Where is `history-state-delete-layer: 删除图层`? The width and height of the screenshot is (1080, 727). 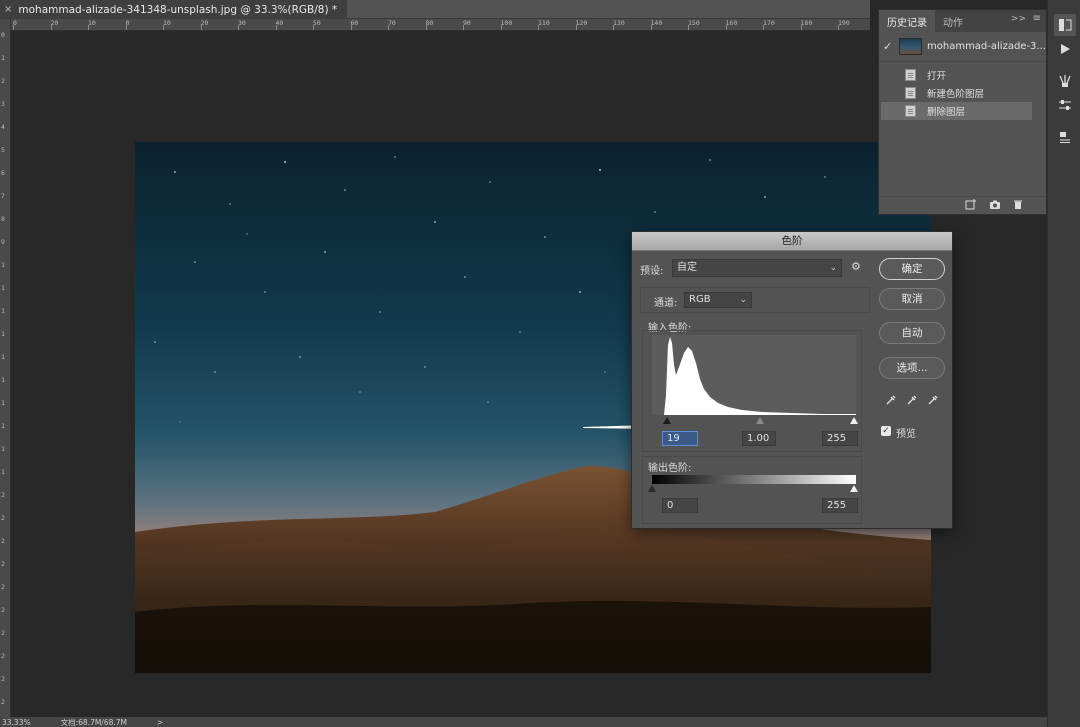
history-state-delete-layer: 删除图层 is located at coordinates (956, 111).